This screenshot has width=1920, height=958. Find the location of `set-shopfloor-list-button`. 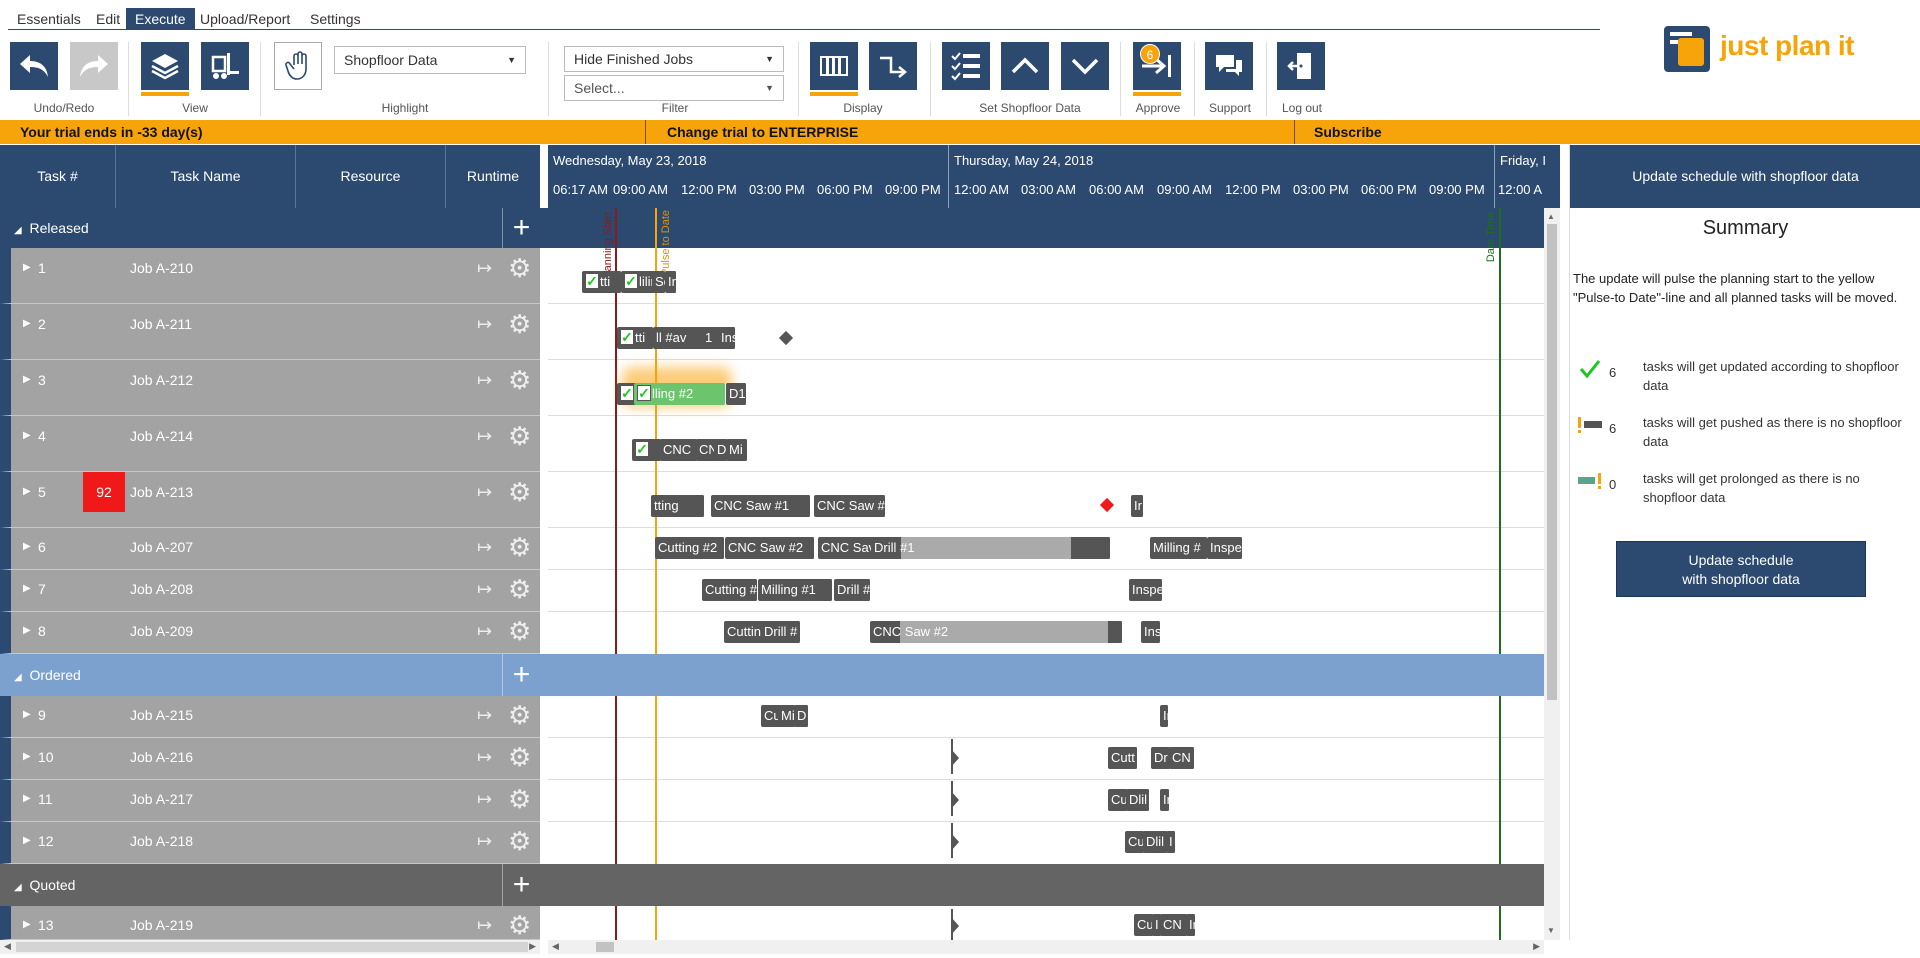

set-shopfloor-list-button is located at coordinates (966, 66).